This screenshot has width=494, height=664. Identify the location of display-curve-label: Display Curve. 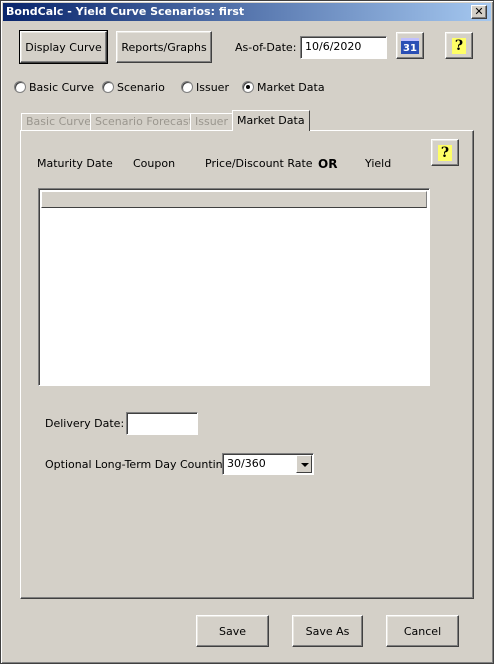
(63, 47).